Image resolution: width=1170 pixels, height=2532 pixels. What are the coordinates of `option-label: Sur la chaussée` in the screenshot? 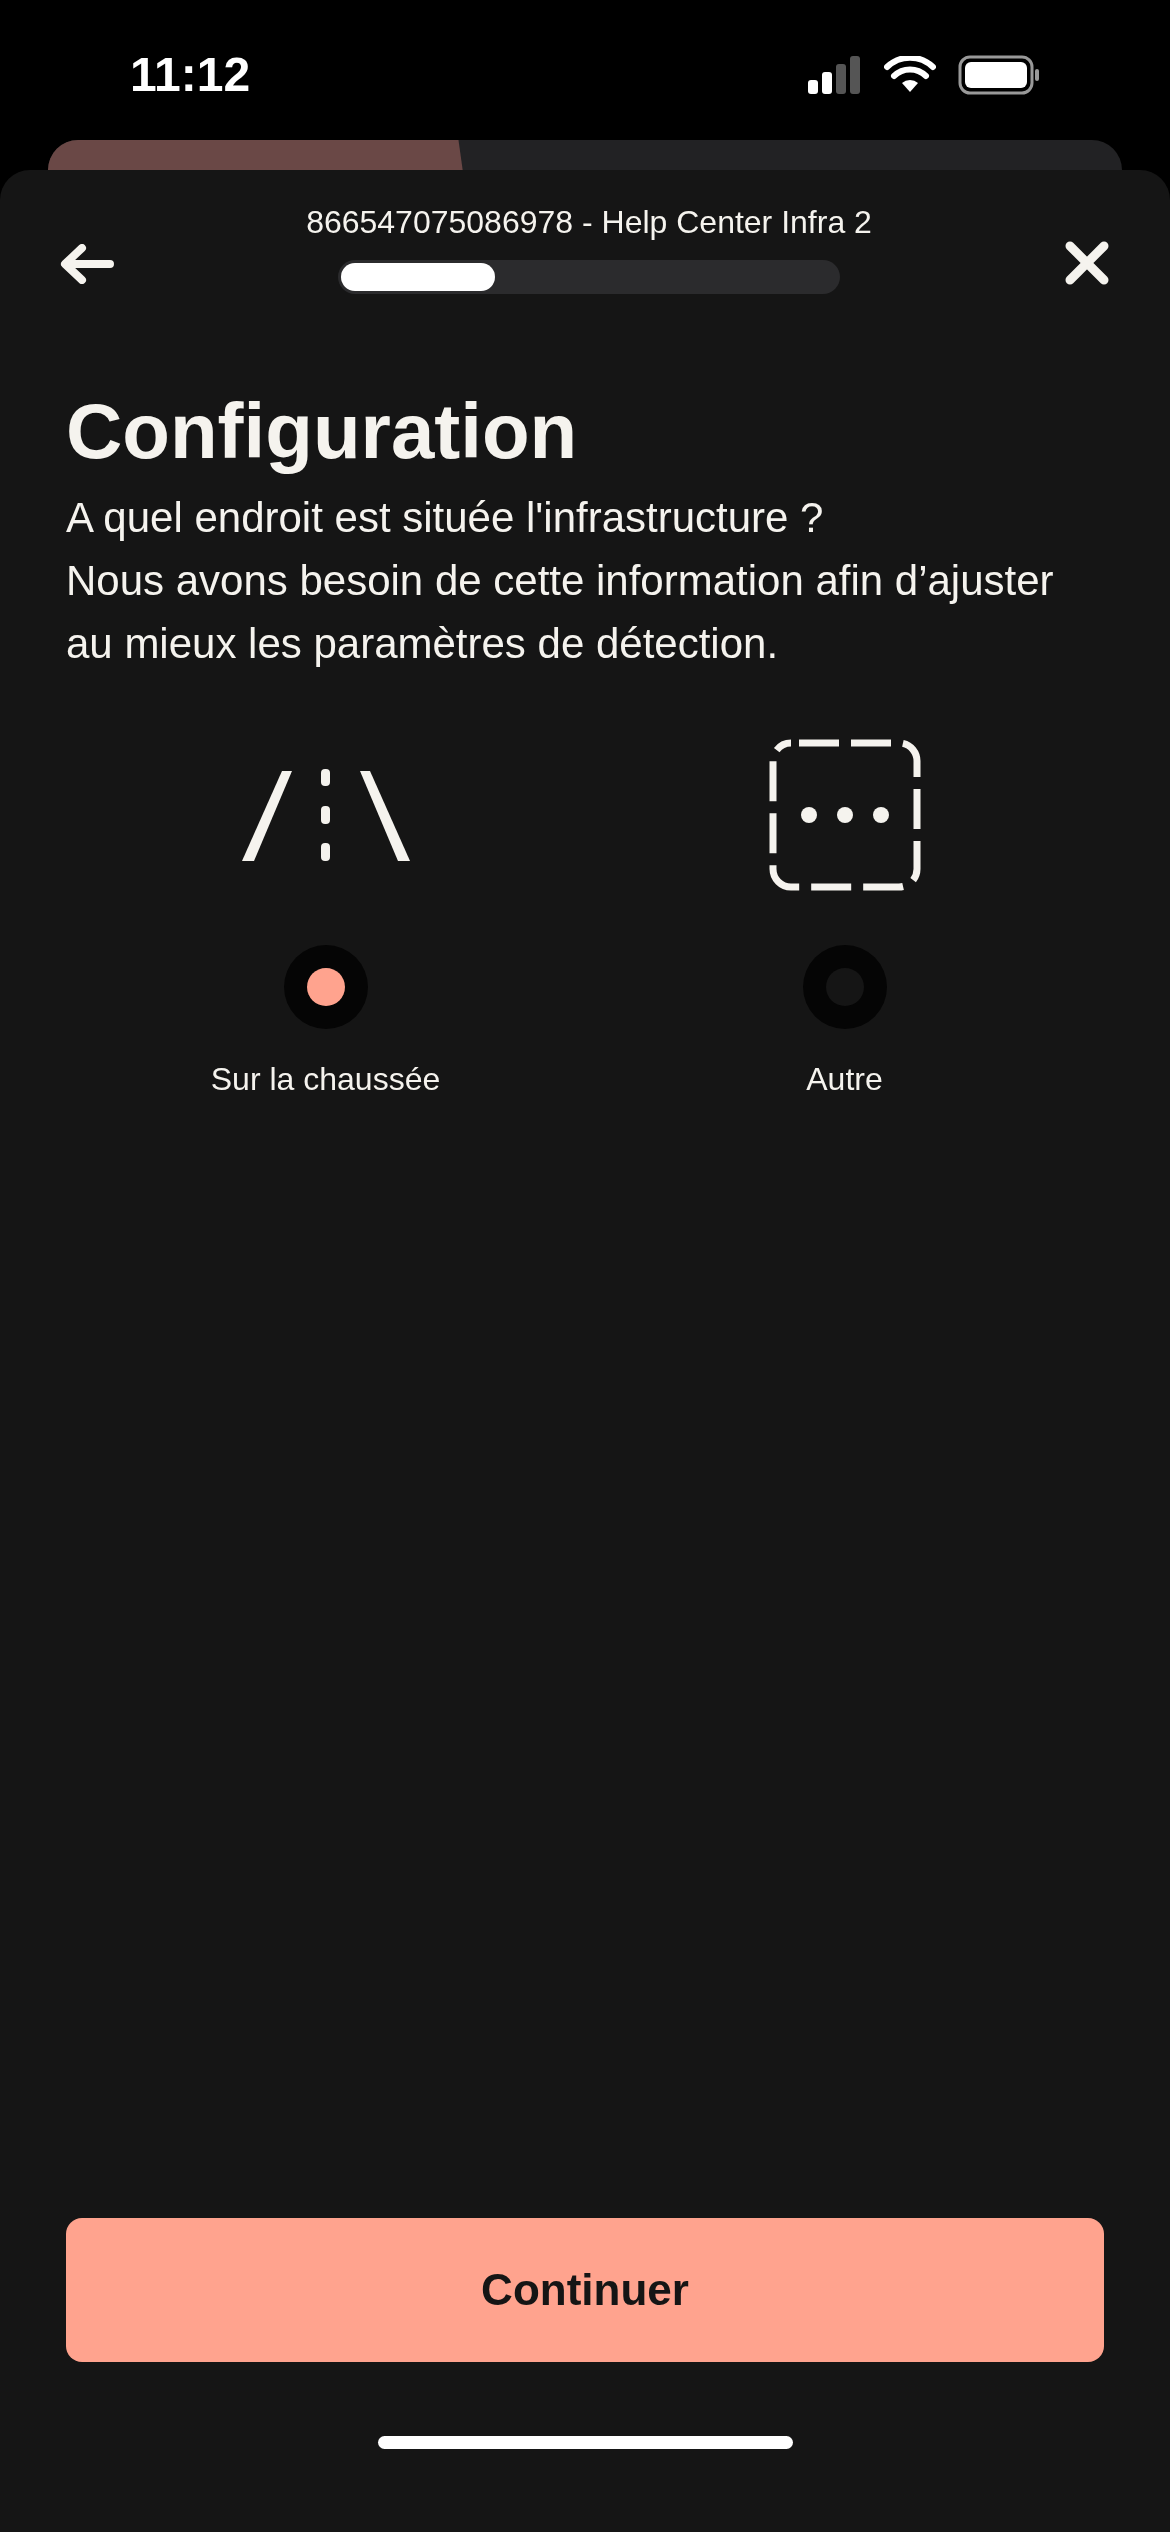 It's located at (325, 1079).